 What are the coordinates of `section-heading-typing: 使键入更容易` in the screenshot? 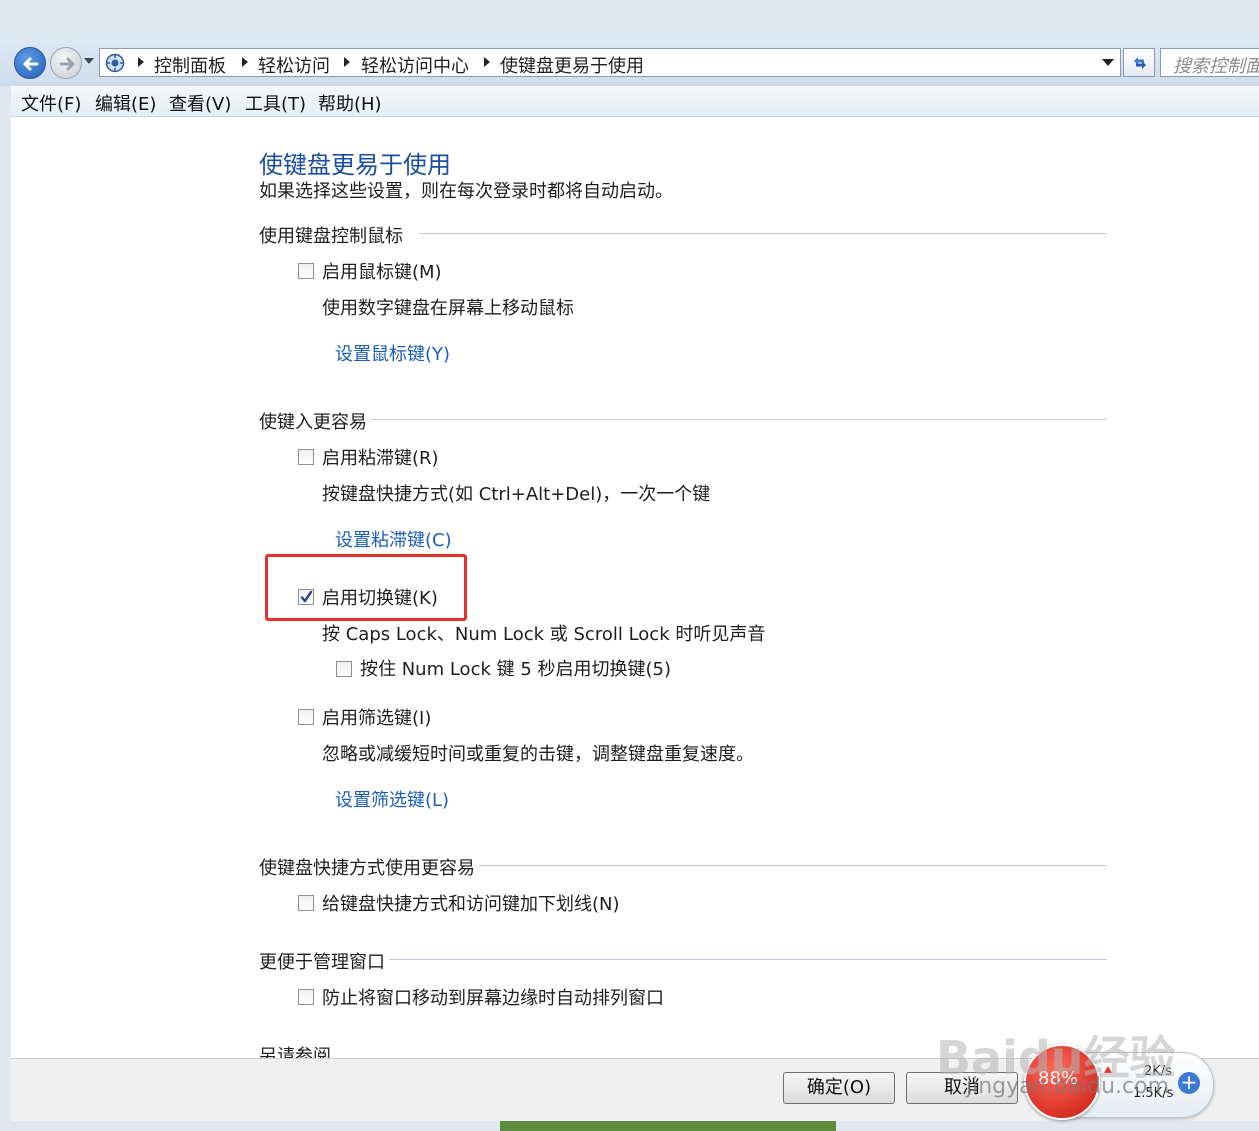 It's located at (313, 422).